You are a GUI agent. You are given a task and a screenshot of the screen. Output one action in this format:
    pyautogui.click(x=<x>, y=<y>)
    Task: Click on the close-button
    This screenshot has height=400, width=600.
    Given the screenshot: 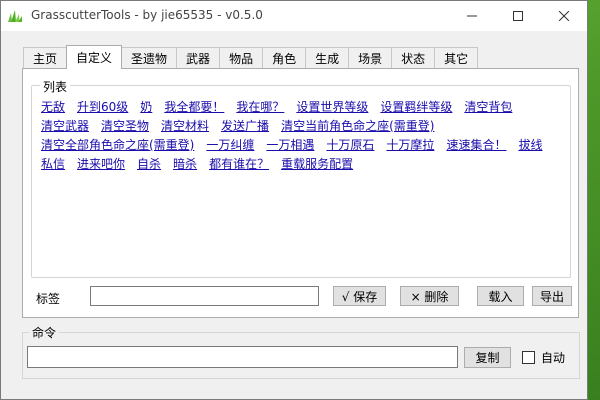 What is the action you would take?
    pyautogui.click(x=564, y=16)
    